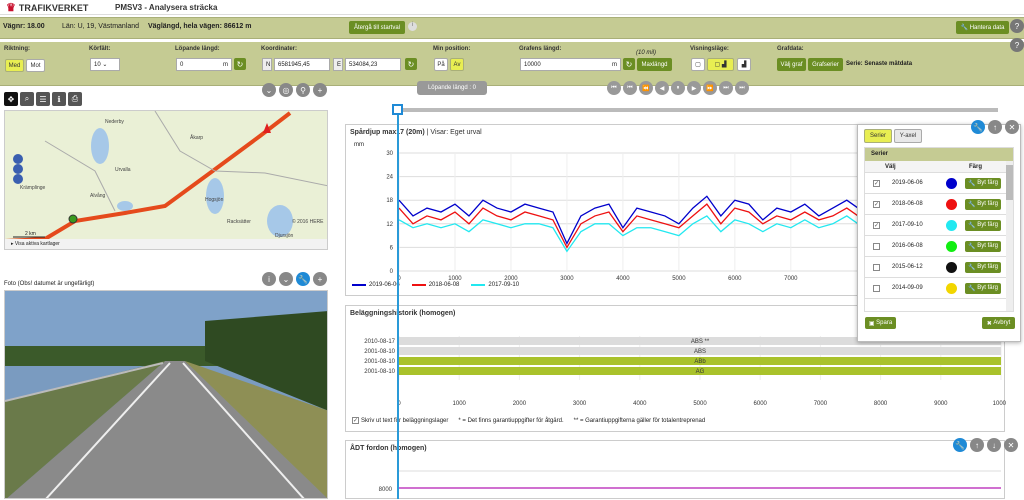 The width and height of the screenshot is (1024, 500). I want to click on print-text-checkbox: ✓ Skriv ut text för beläggningslager, so click(400, 420).